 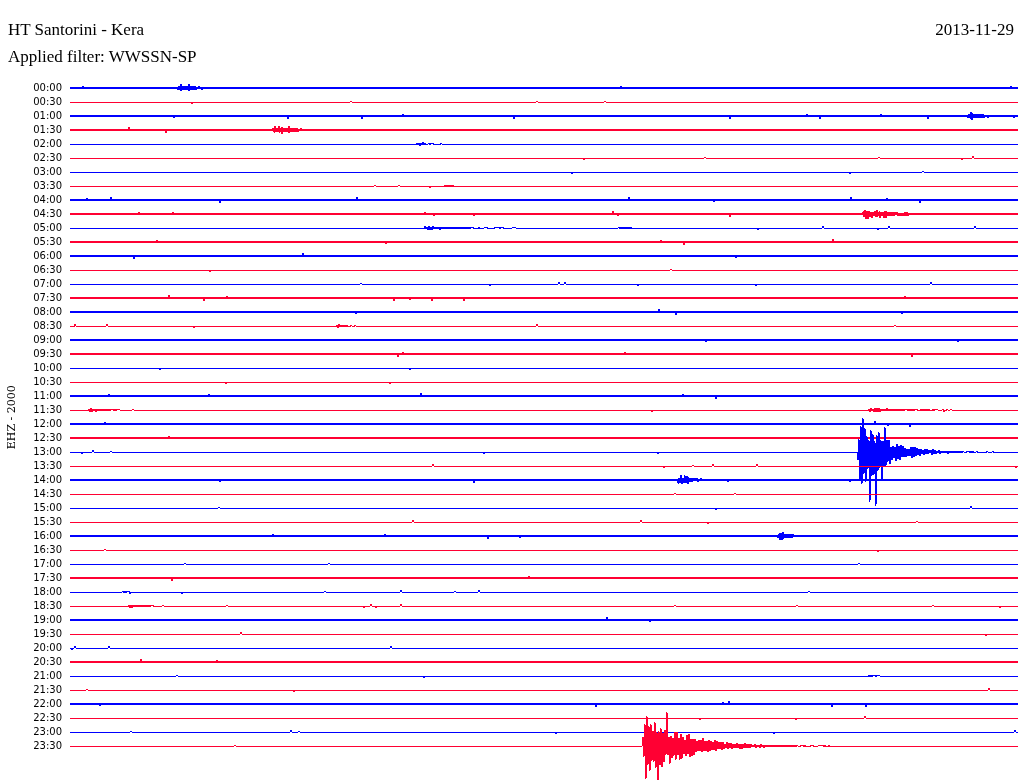 I want to click on time-label: 14:30, so click(x=47, y=494).